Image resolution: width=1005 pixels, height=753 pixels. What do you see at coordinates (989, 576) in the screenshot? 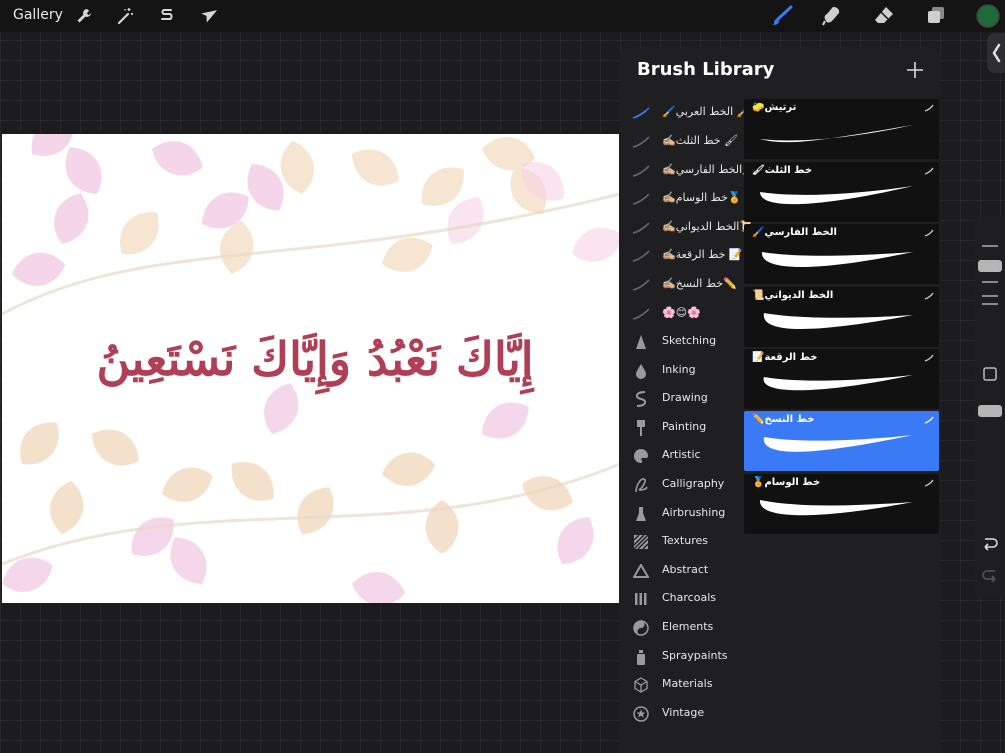
I see `redo-icon` at bounding box center [989, 576].